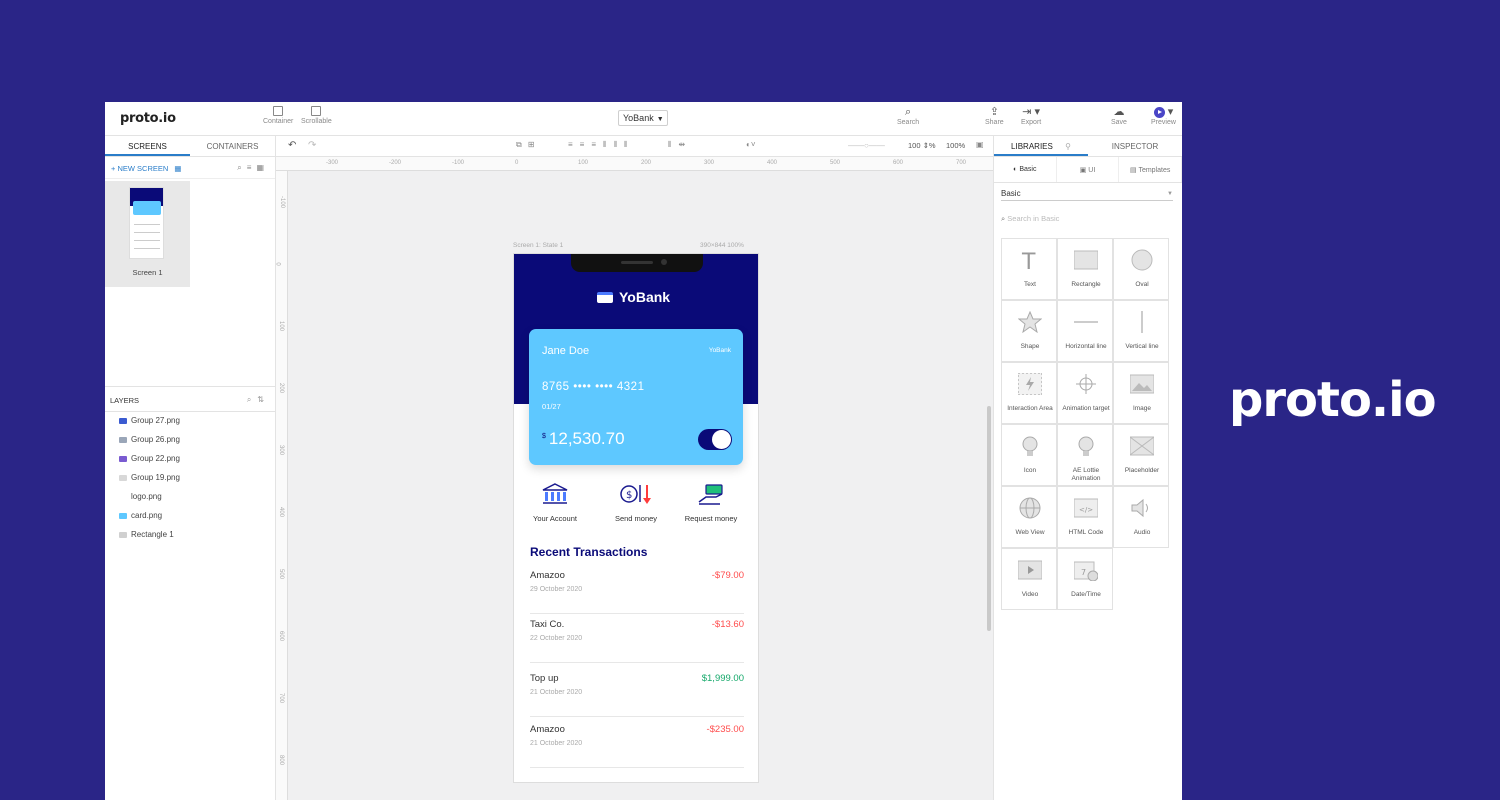 The width and height of the screenshot is (1500, 800). I want to click on transaction-row: Amazoo 21 October 2020 -$235.00, so click(637, 746).